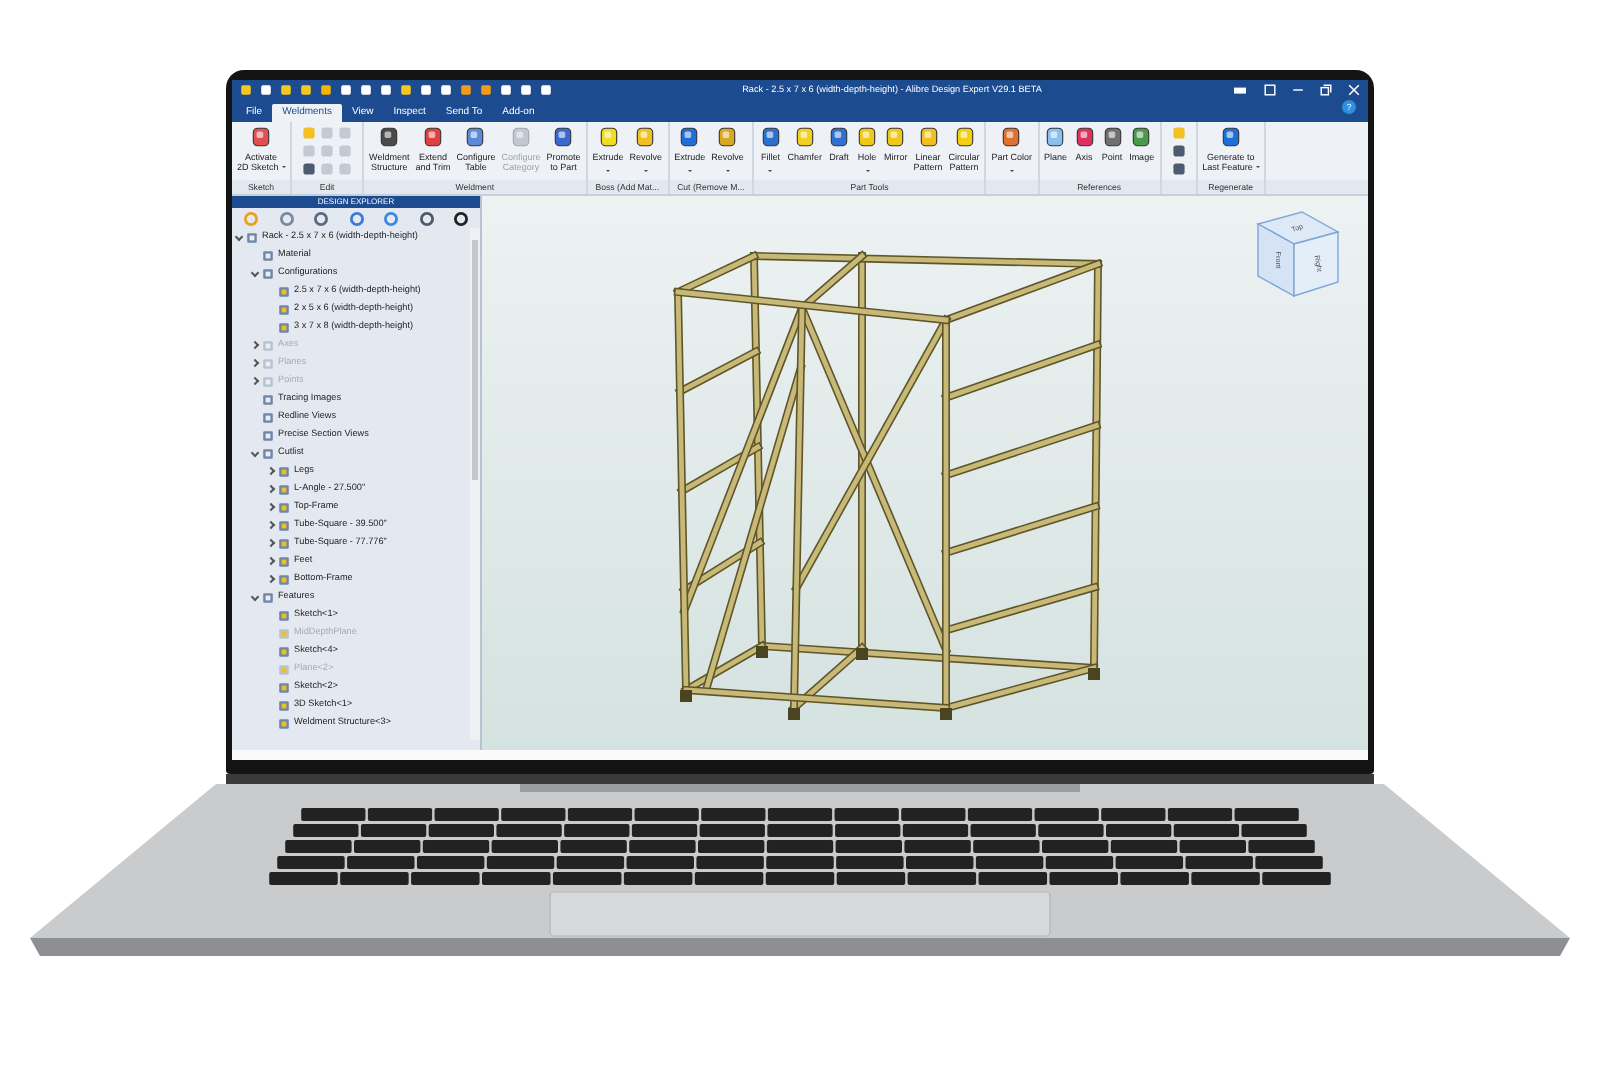 Image resolution: width=1600 pixels, height=1066 pixels. Describe the element at coordinates (1240, 90) in the screenshot. I see `display-icon` at that location.